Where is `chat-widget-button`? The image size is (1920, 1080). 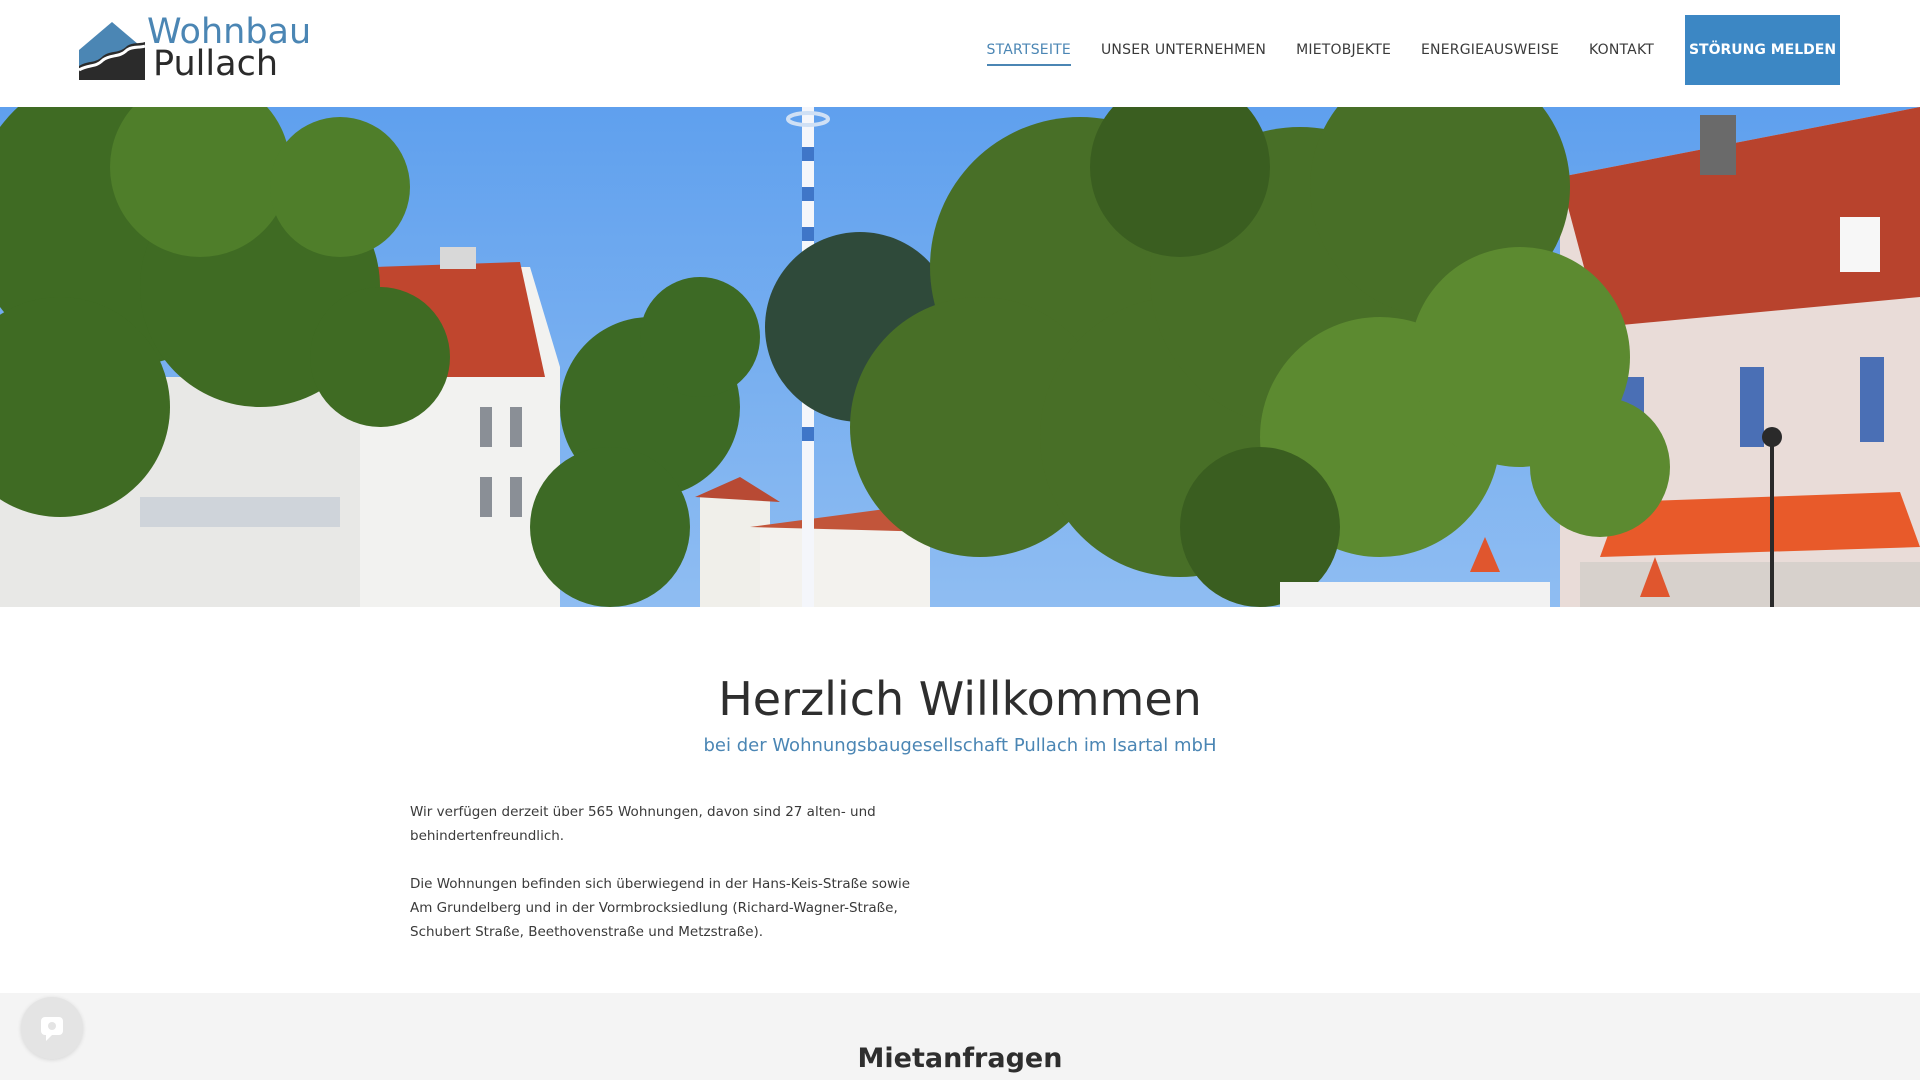 chat-widget-button is located at coordinates (52, 1028).